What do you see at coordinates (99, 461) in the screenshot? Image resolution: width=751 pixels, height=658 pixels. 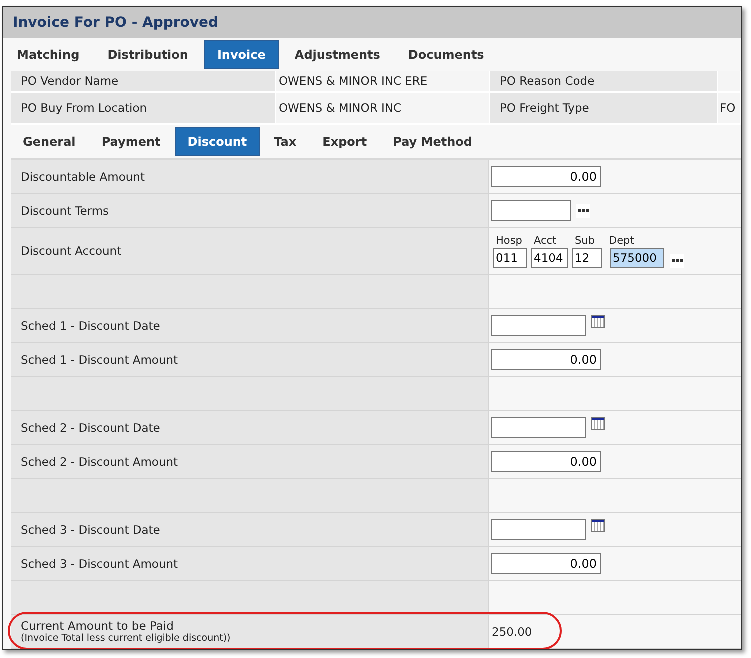 I see `field-label: Sched 2 - Discount Amount` at bounding box center [99, 461].